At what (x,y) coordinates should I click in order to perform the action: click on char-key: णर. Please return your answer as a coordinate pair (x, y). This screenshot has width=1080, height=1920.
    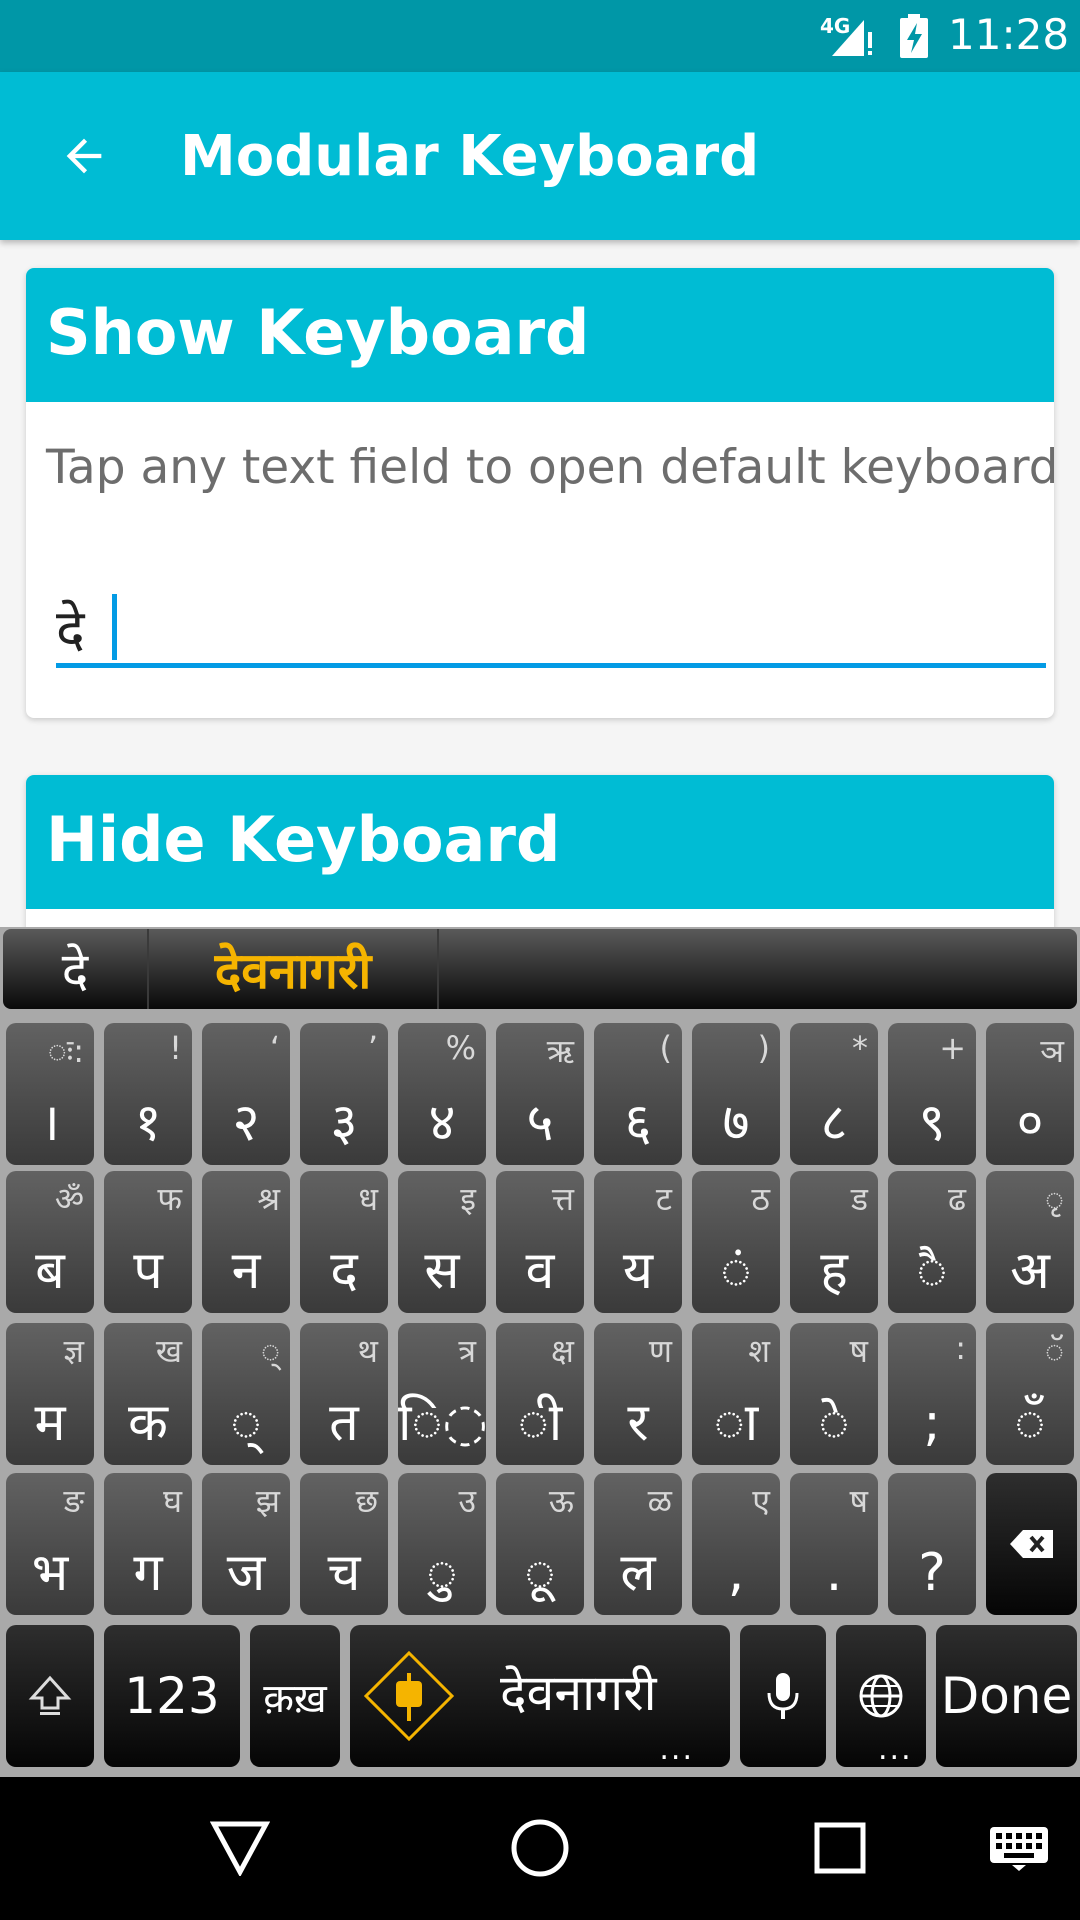
    Looking at the image, I should click on (638, 1394).